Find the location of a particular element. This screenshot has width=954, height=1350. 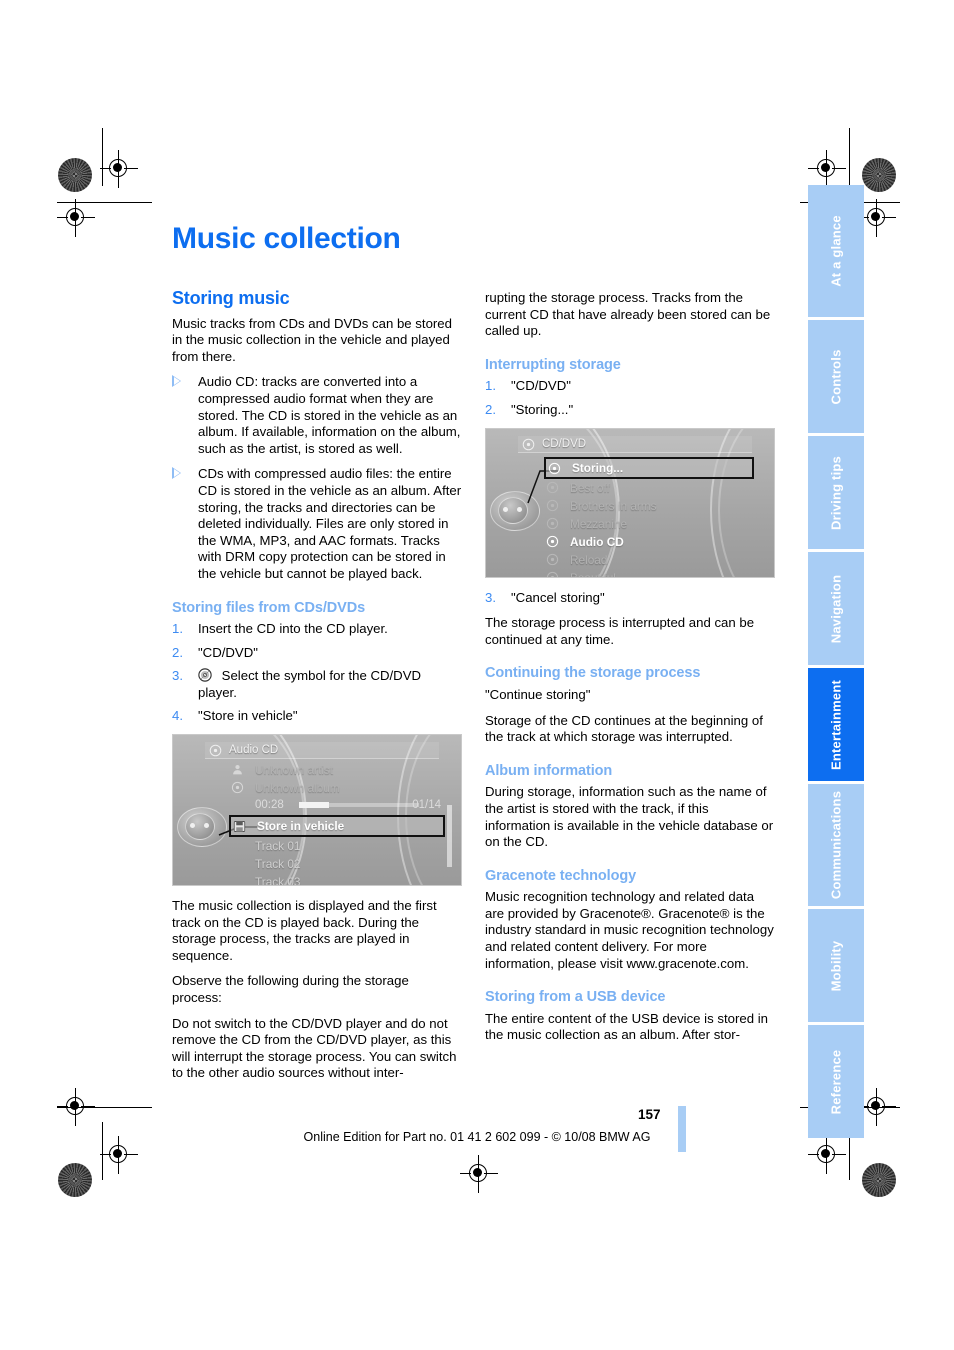

tab-label: Controls is located at coordinates (836, 376).